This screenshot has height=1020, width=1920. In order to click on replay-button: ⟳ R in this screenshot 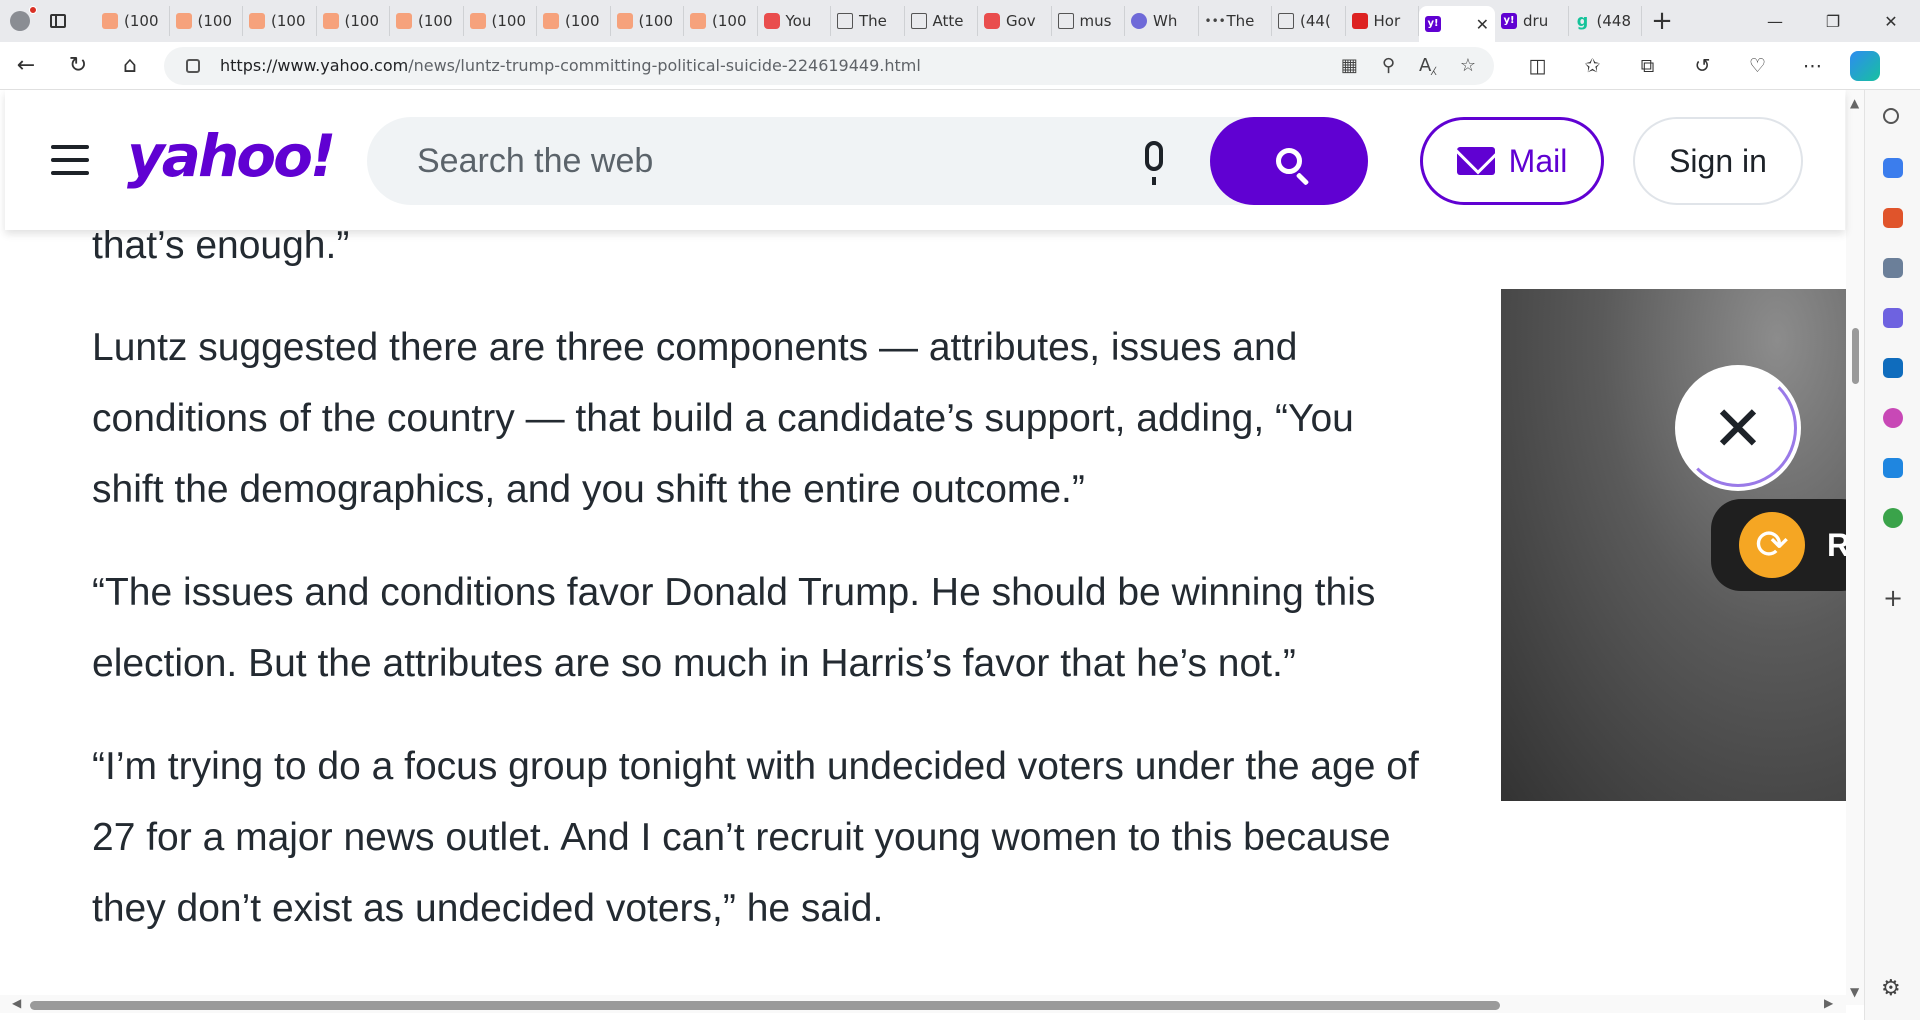, I will do `click(1778, 545)`.